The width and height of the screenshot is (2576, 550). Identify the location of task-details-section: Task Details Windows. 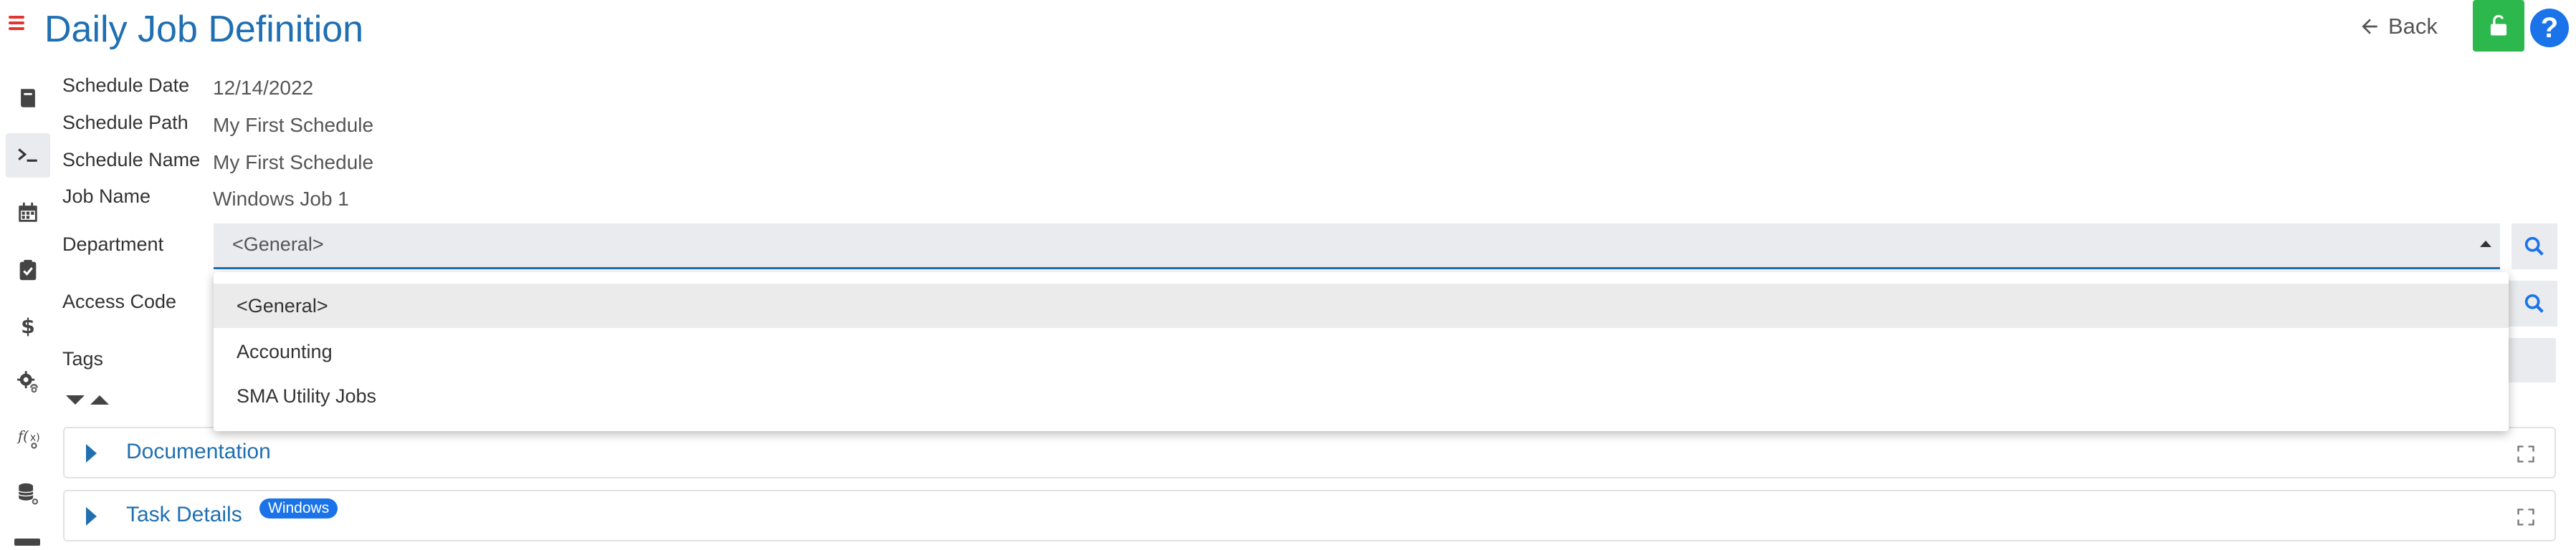
(1309, 516).